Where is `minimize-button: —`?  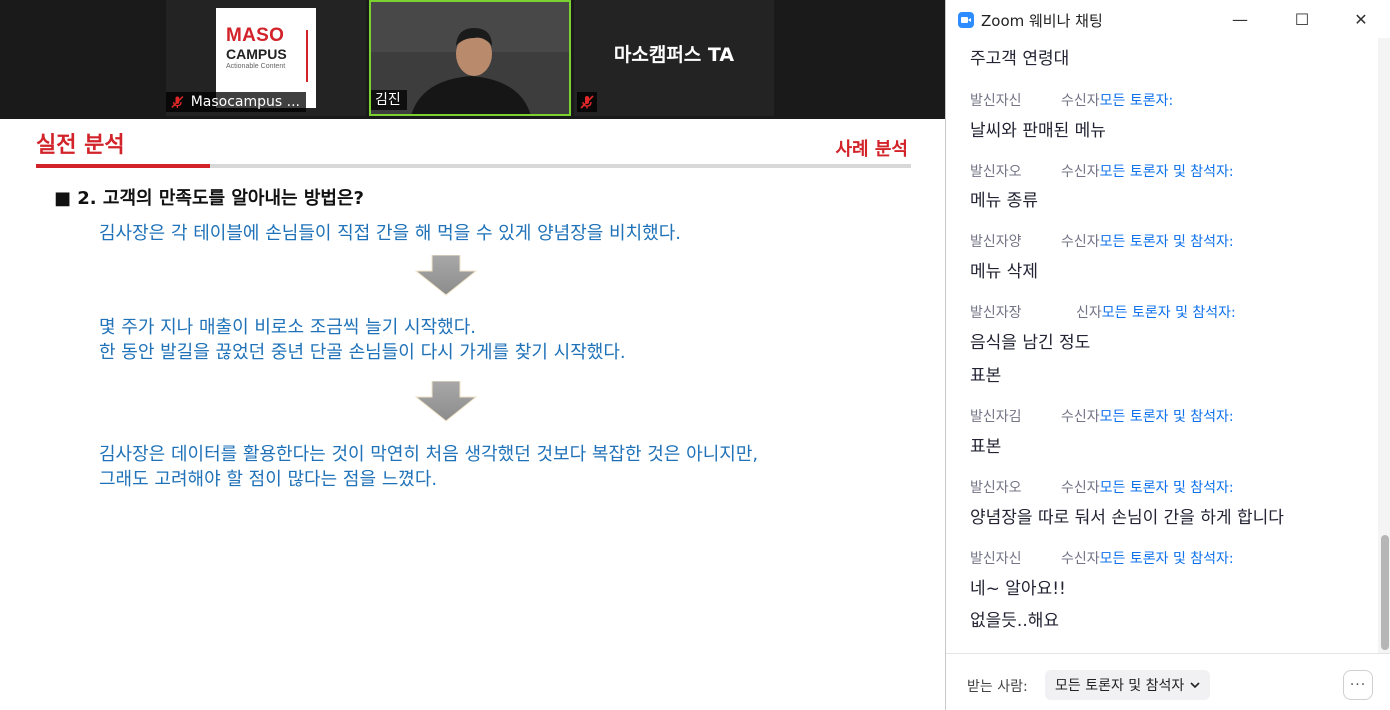
minimize-button: — is located at coordinates (1240, 19).